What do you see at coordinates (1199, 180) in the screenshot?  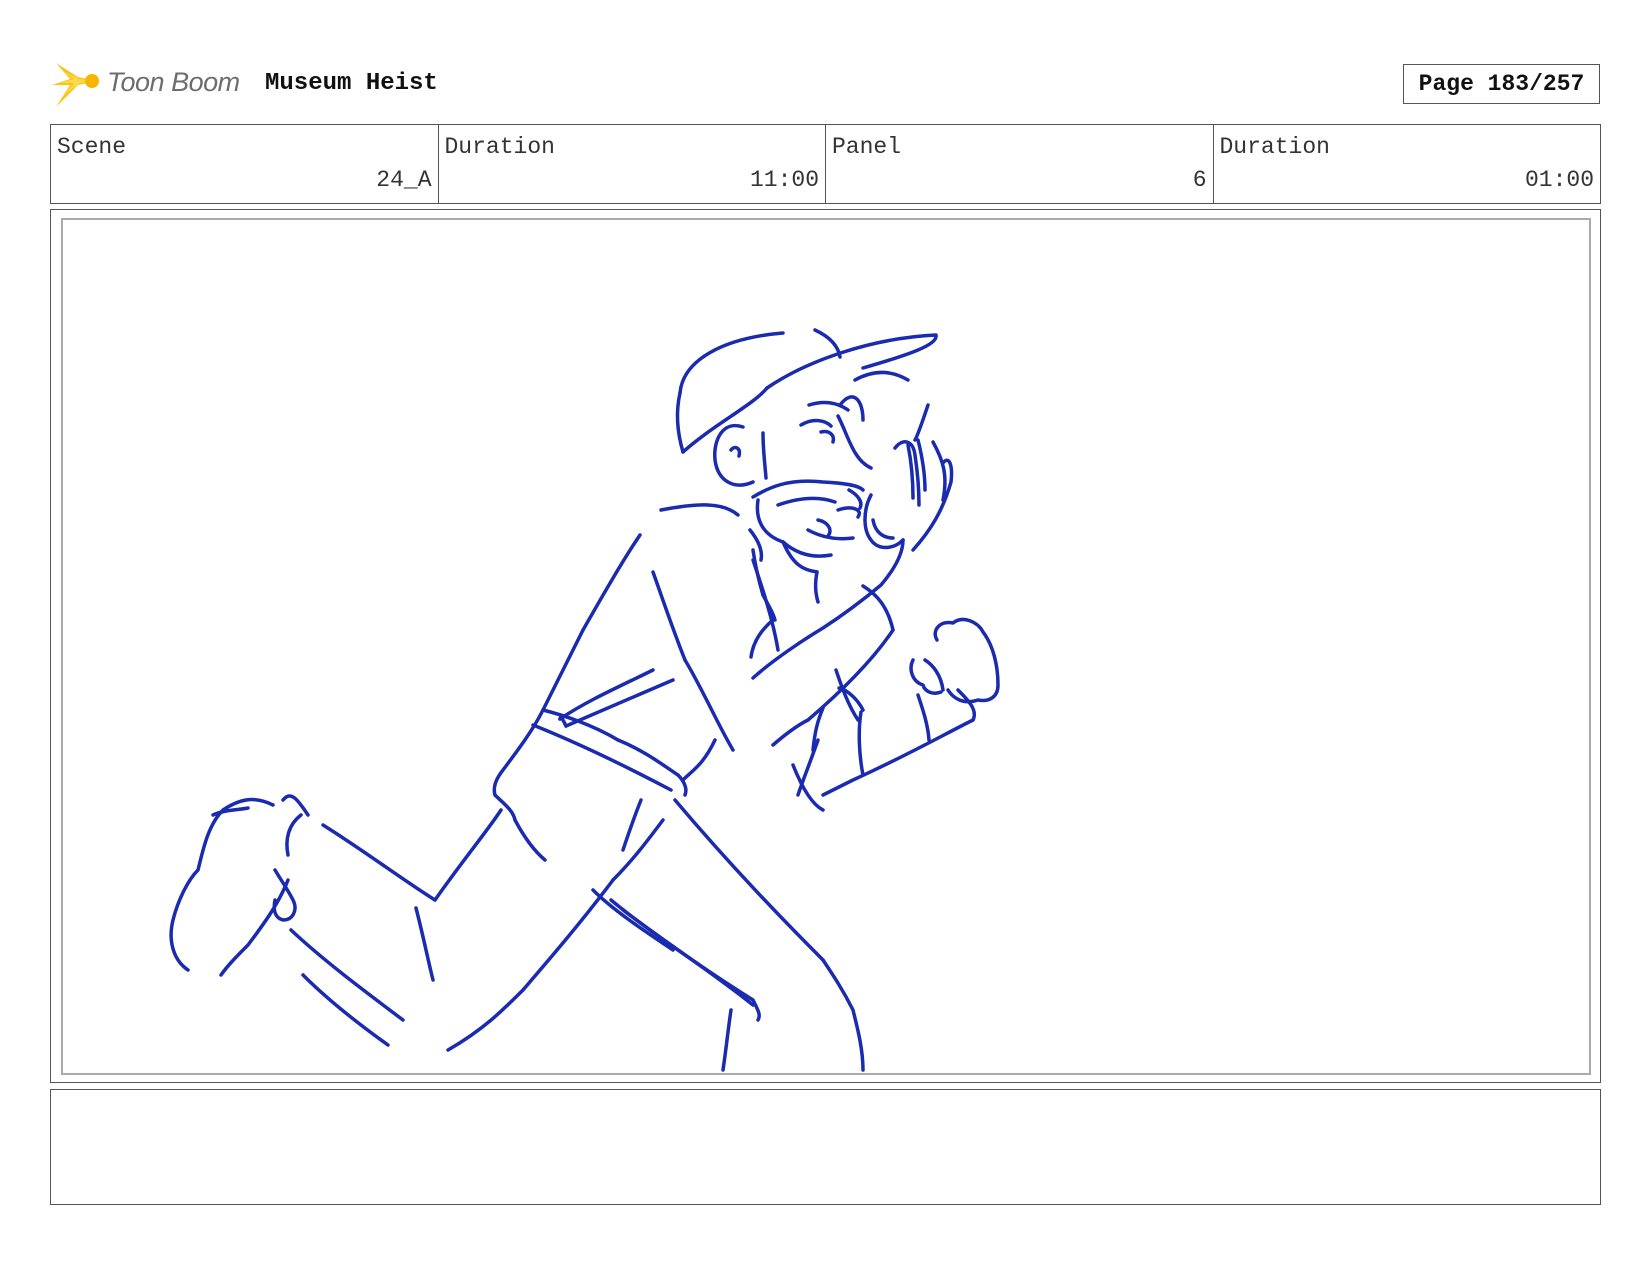 I see `panel-value: 6` at bounding box center [1199, 180].